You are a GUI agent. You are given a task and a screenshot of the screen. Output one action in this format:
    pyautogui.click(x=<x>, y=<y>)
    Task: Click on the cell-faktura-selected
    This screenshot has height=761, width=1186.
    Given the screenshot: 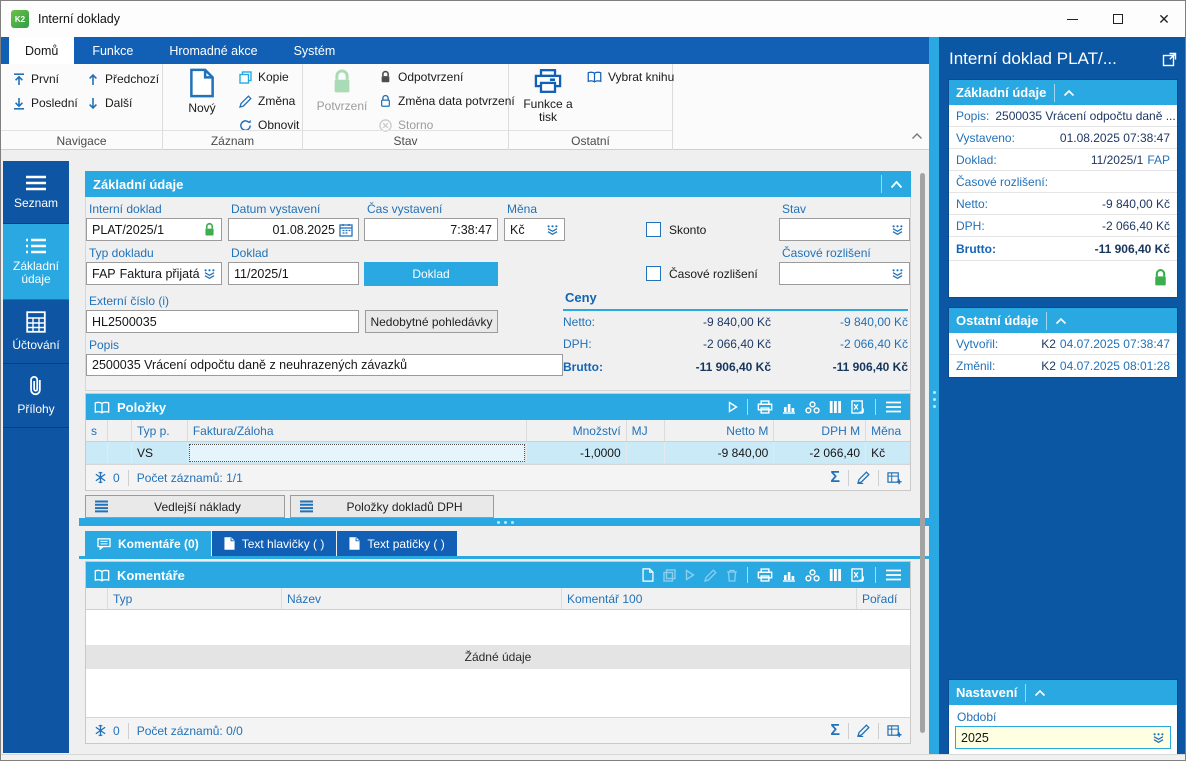 What is the action you would take?
    pyautogui.click(x=357, y=452)
    